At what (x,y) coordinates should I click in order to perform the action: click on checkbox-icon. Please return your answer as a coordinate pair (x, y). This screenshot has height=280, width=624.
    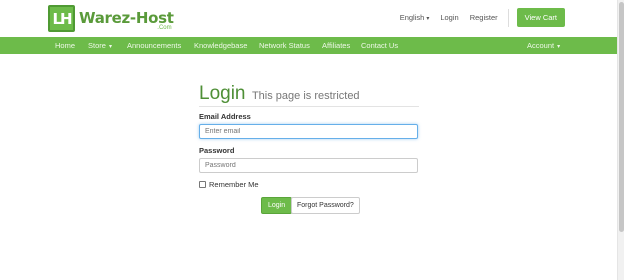
    Looking at the image, I should click on (202, 184).